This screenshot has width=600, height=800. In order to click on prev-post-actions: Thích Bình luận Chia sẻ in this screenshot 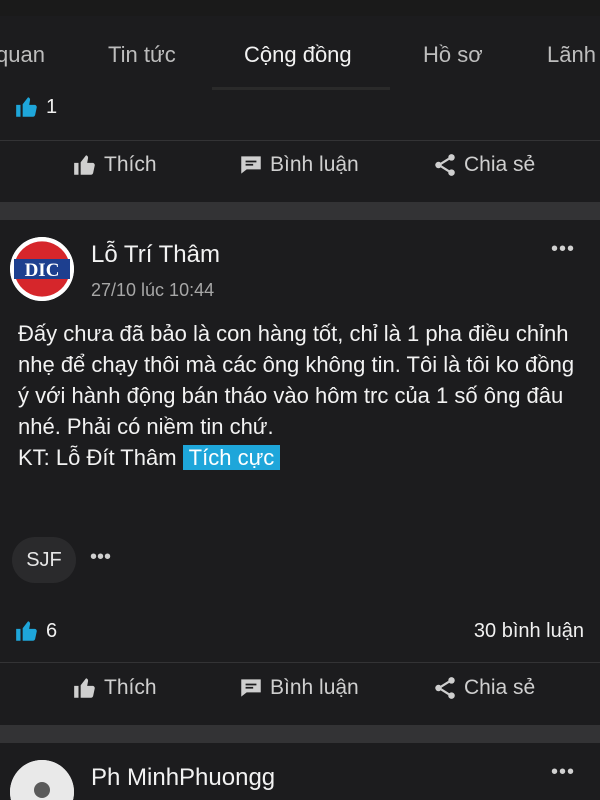, I will do `click(300, 172)`.